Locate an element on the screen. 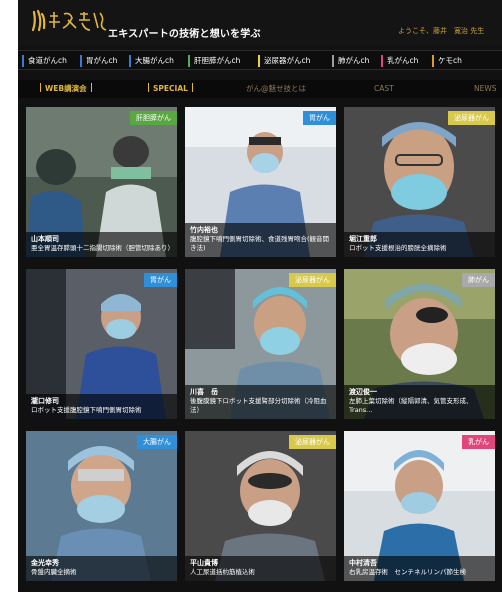 This screenshot has height=592, width=502. card-caption: 瀧口修司 ロボット支援腹腔鏡下噴門側胃切除術 is located at coordinates (101, 406).